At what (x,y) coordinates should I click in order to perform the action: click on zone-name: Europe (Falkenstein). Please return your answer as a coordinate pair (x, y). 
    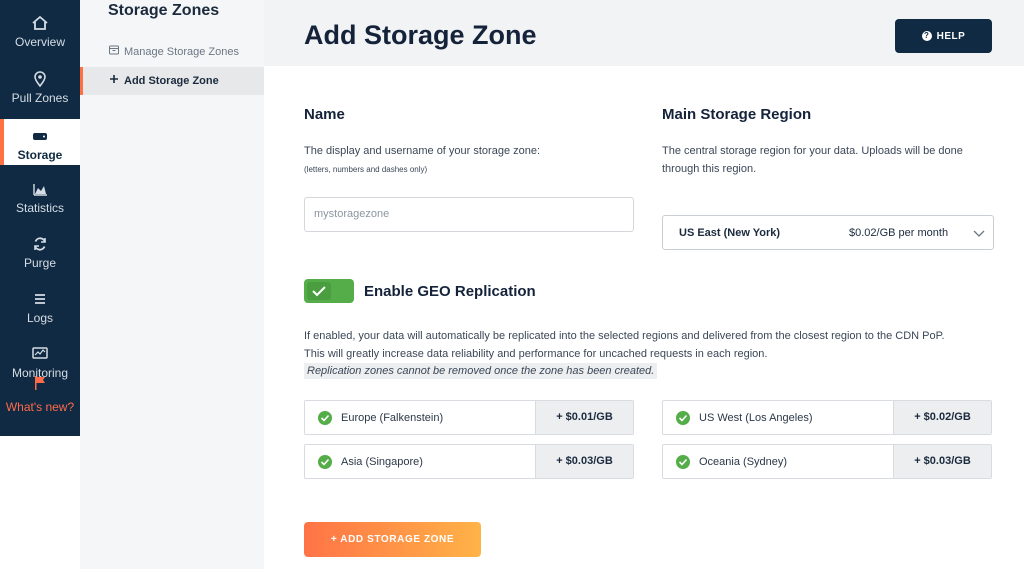
    Looking at the image, I should click on (392, 418).